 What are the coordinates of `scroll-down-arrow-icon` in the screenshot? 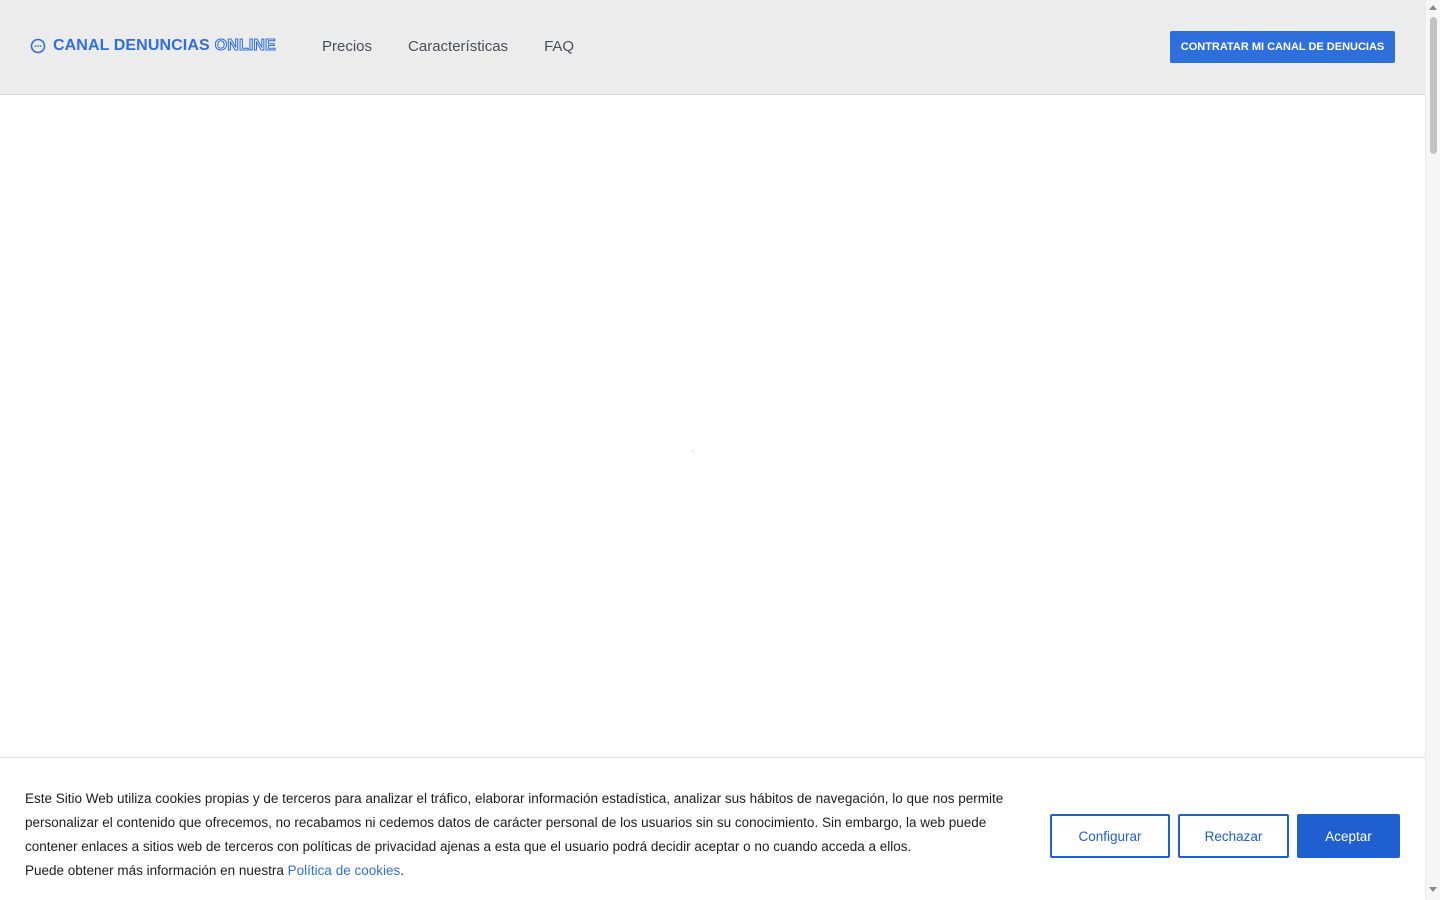 It's located at (1433, 889).